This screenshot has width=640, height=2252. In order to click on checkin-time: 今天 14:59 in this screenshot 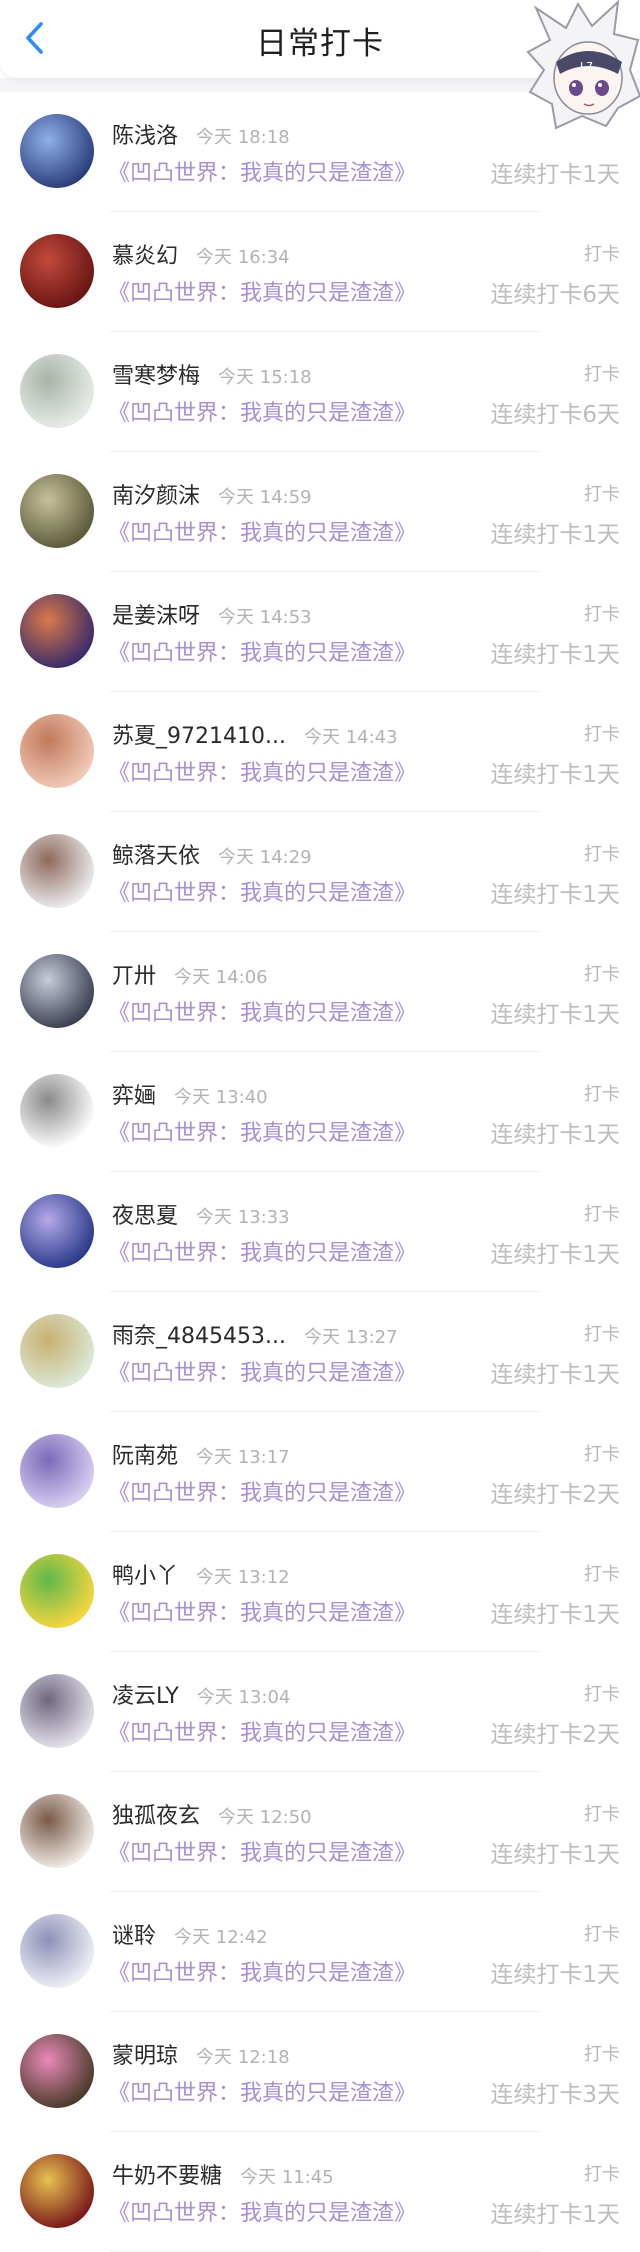, I will do `click(265, 497)`.